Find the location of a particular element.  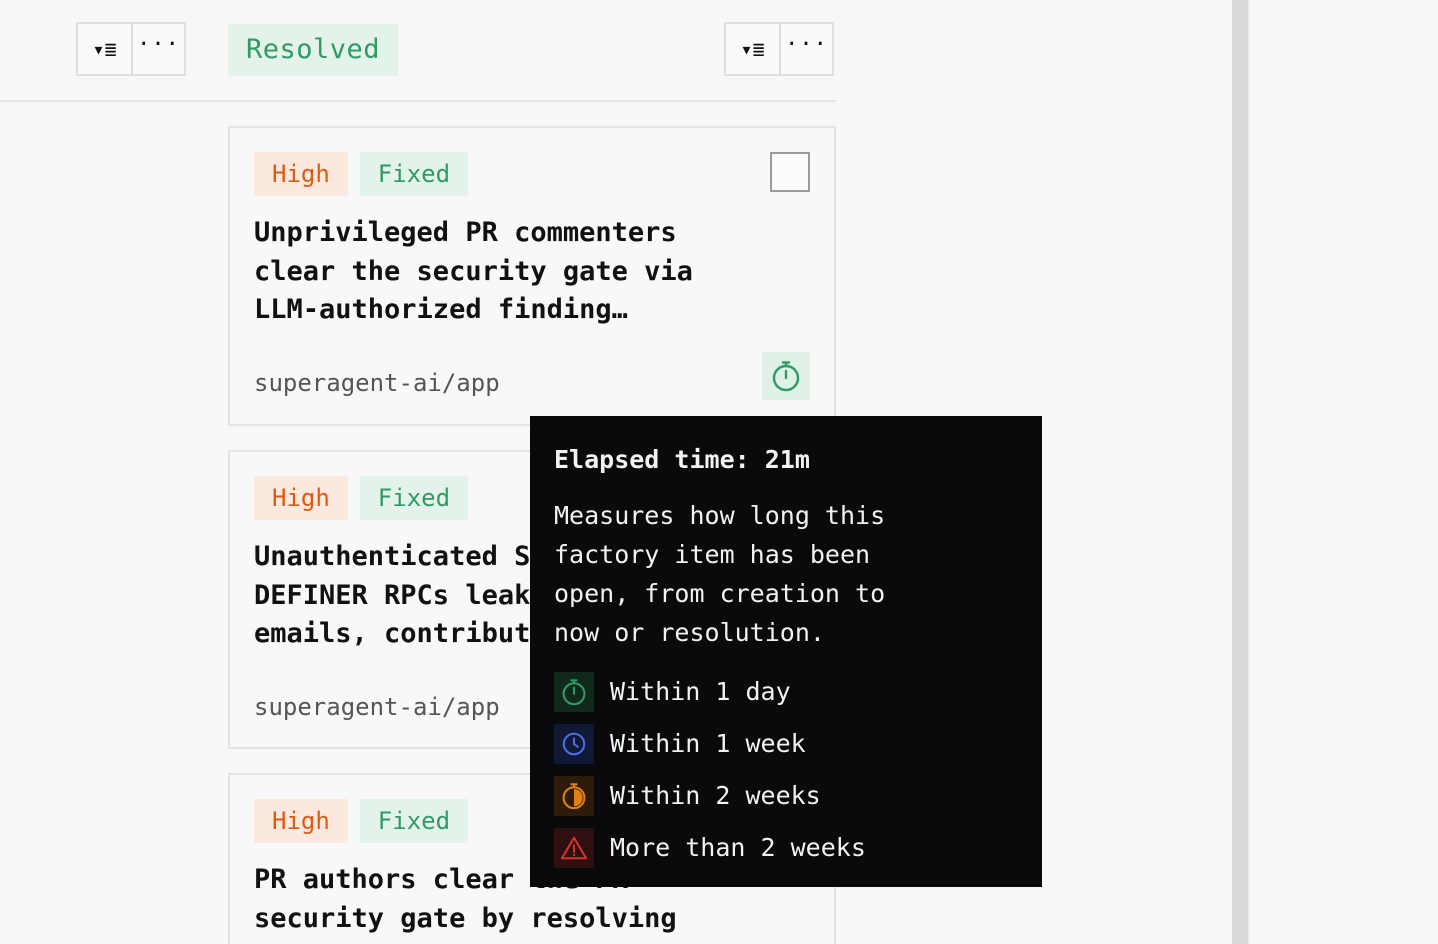

scrollbar is located at coordinates (1240, 472).